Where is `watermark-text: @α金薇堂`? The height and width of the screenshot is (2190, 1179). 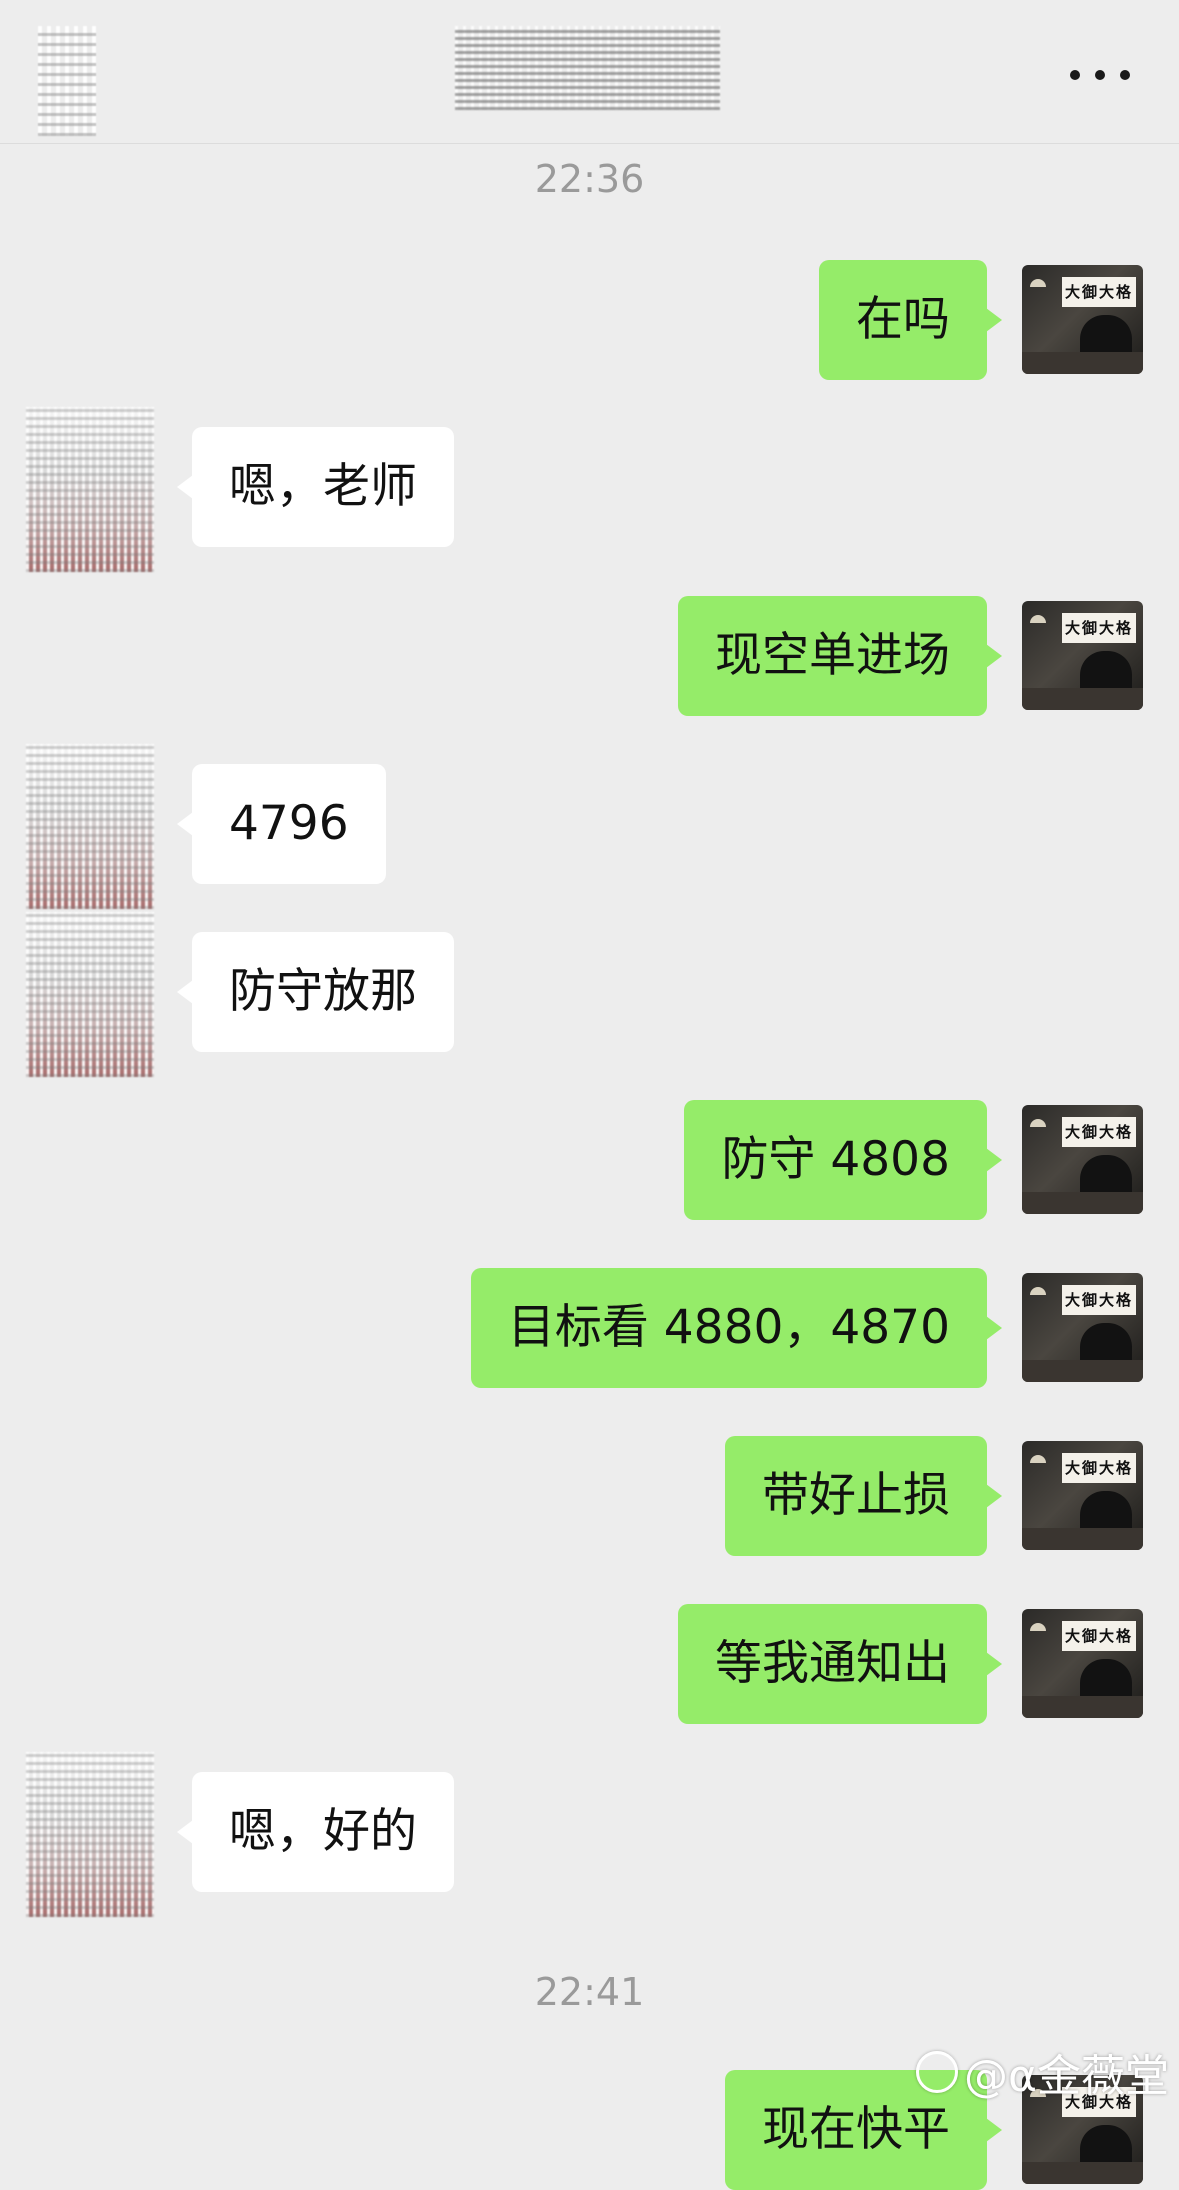 watermark-text: @α金薇堂 is located at coordinates (1066, 2076).